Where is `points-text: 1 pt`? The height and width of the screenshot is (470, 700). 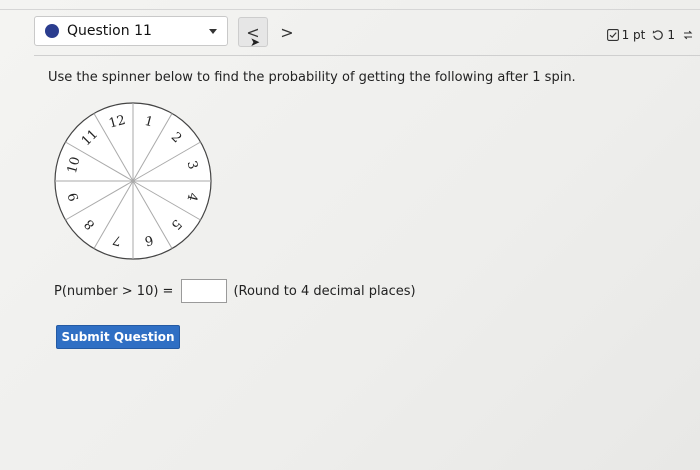
points-text: 1 pt is located at coordinates (633, 35).